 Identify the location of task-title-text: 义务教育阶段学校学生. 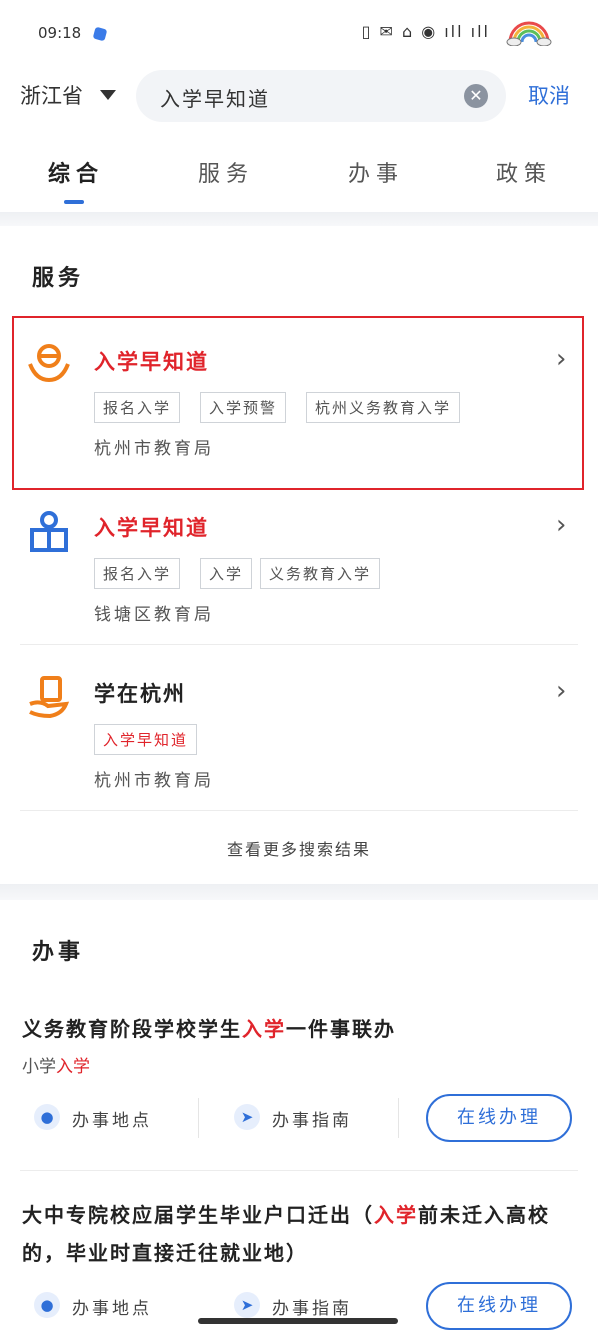
(132, 1029).